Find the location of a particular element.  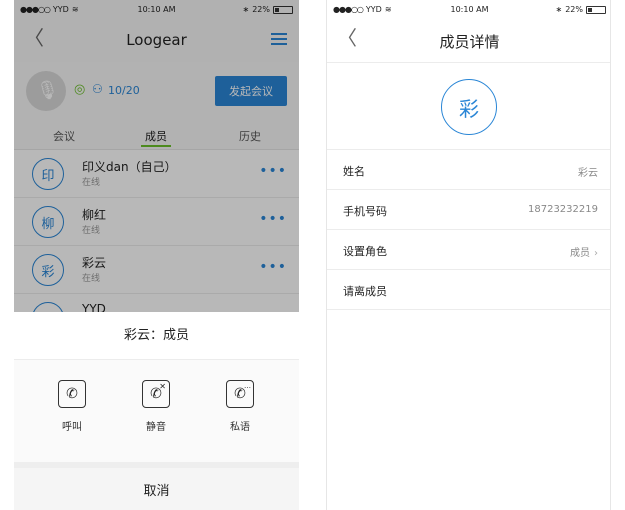

page-title: 成员详情 is located at coordinates (469, 42).